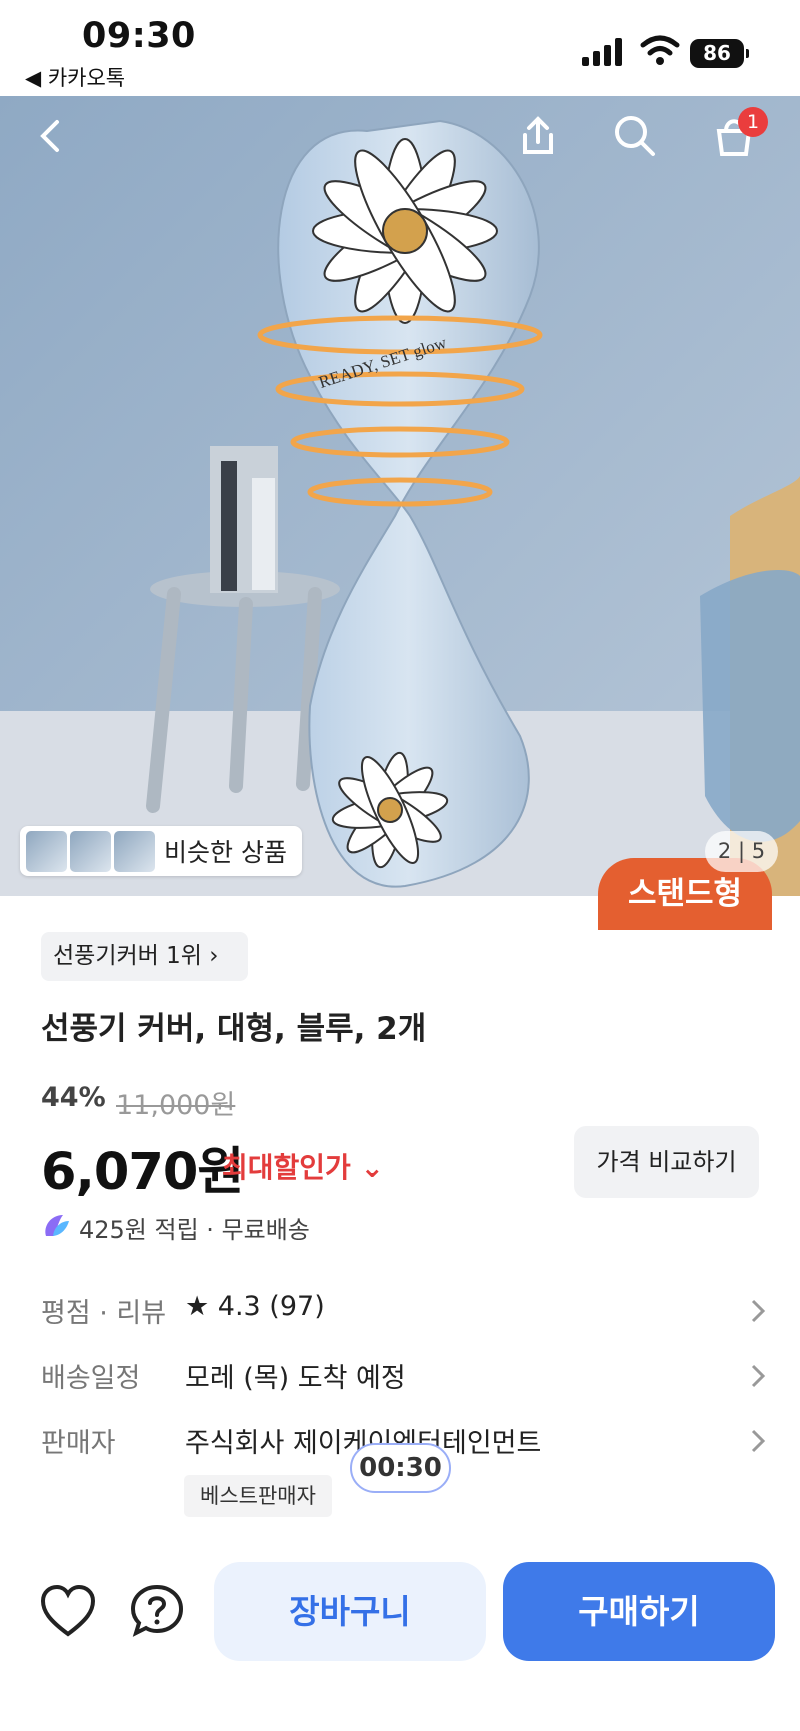 The image size is (800, 1731). What do you see at coordinates (142, 1172) in the screenshot?
I see `sale-price: 6,070원` at bounding box center [142, 1172].